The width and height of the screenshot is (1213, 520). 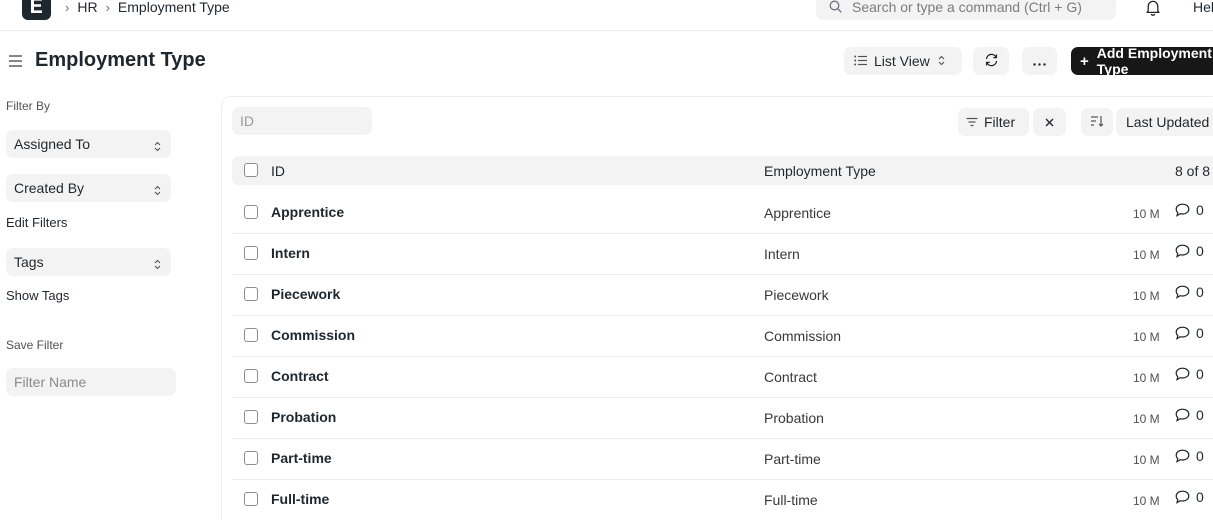 What do you see at coordinates (972, 122) in the screenshot?
I see `filter-icon` at bounding box center [972, 122].